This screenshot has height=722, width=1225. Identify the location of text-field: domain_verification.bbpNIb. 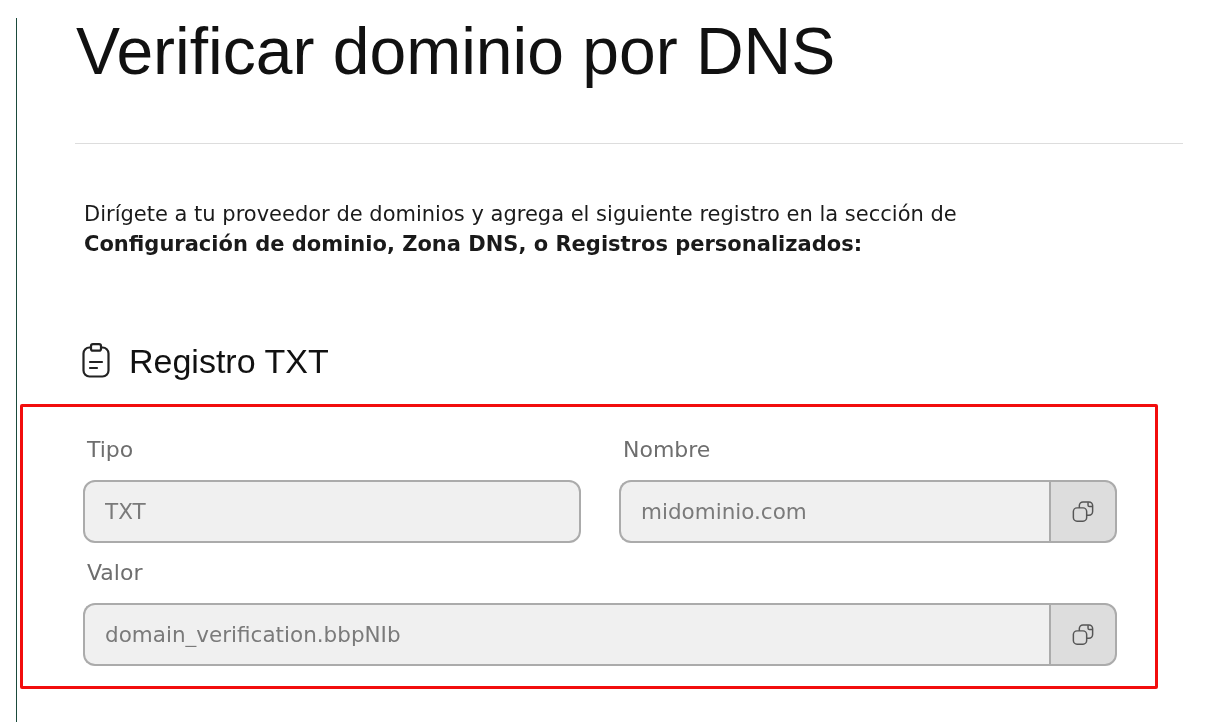
(566, 634).